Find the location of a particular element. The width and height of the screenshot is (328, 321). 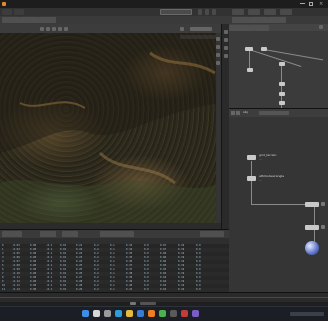

terminal-icon is located at coordinates (173, 313).